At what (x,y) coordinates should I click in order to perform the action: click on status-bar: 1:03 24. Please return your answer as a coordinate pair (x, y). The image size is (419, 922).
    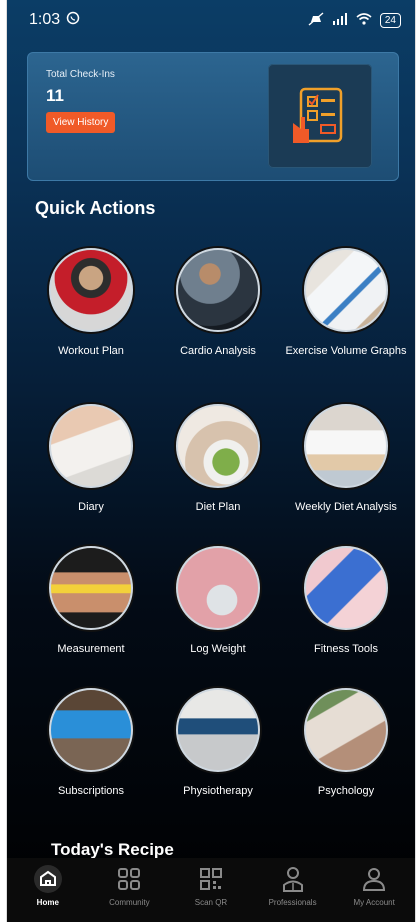
    Looking at the image, I should click on (211, 20).